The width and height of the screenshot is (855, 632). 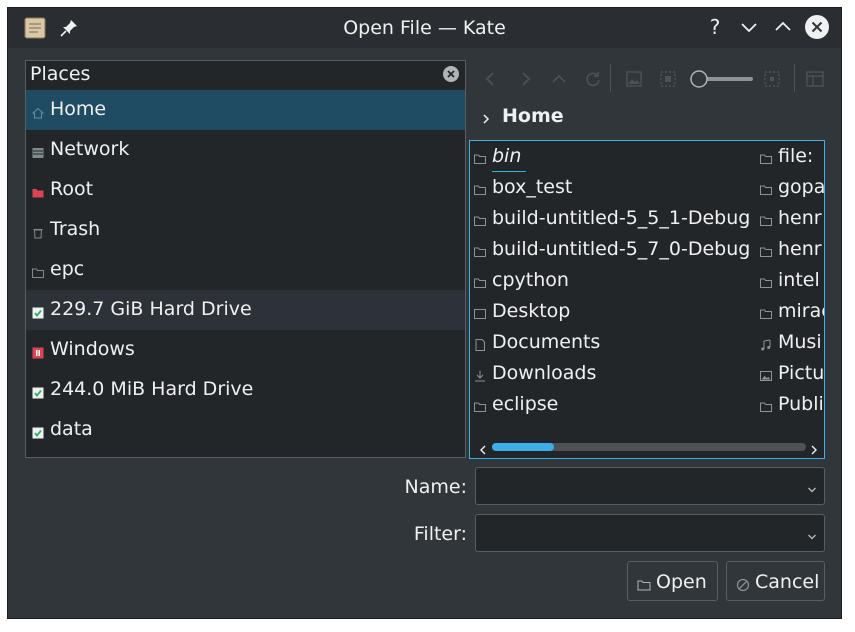 What do you see at coordinates (245, 430) in the screenshot?
I see `places-item-data: data` at bounding box center [245, 430].